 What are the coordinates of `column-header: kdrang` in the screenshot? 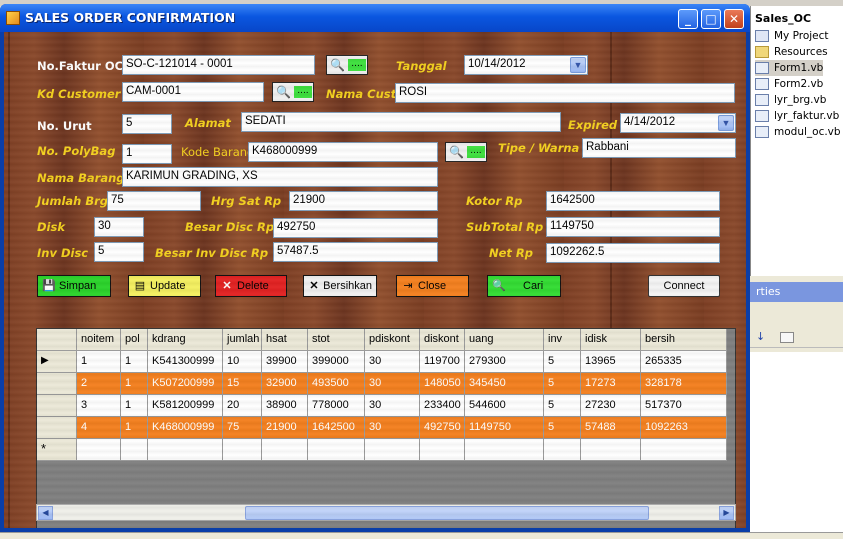 It's located at (185, 340).